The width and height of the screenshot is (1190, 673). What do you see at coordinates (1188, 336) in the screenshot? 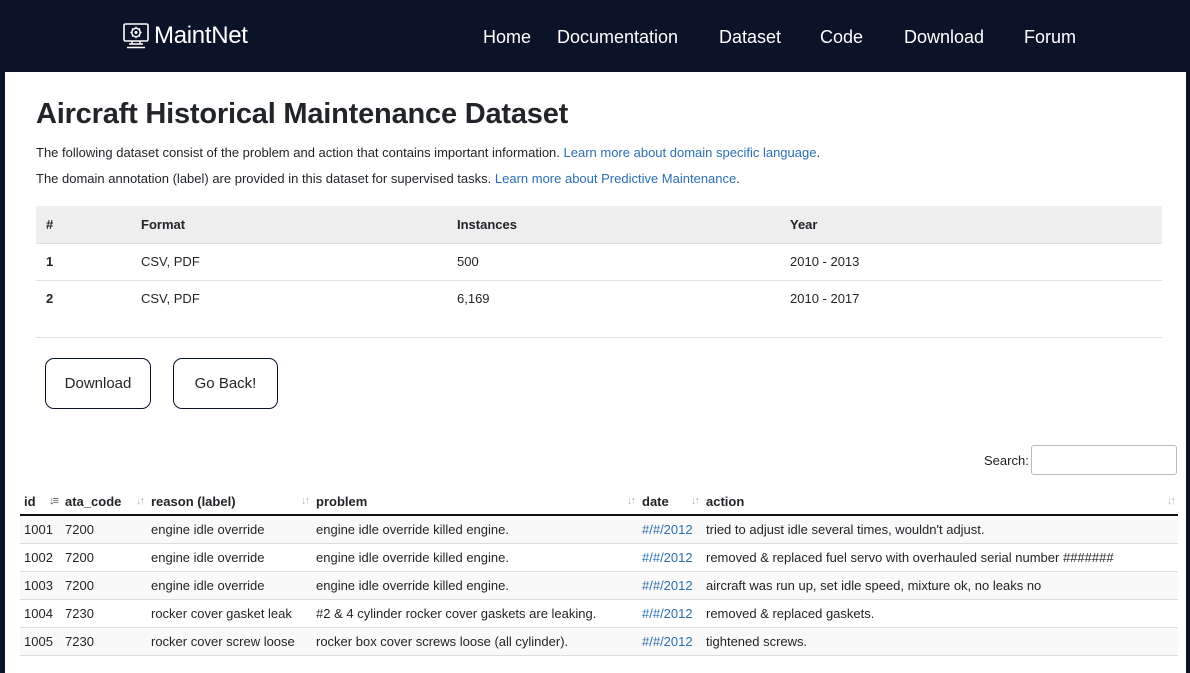
I see `window-frame-right` at bounding box center [1188, 336].